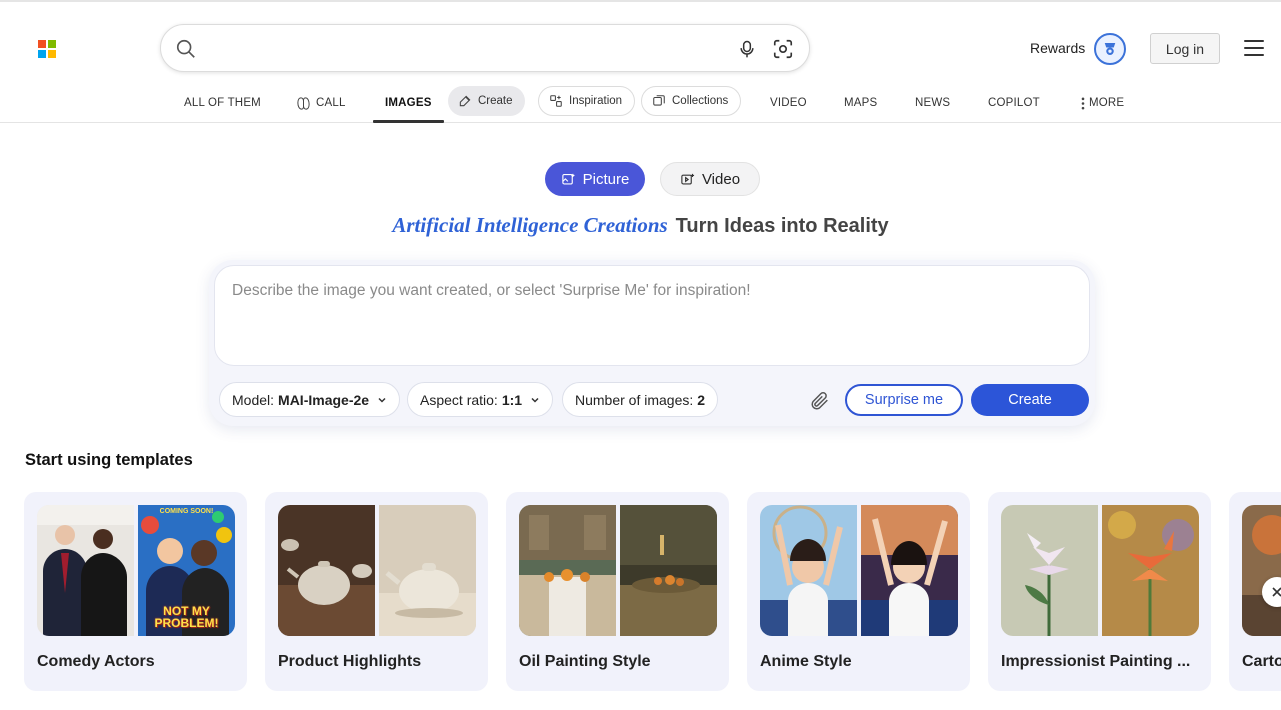  What do you see at coordinates (1185, 48) in the screenshot?
I see `login-button: Log in` at bounding box center [1185, 48].